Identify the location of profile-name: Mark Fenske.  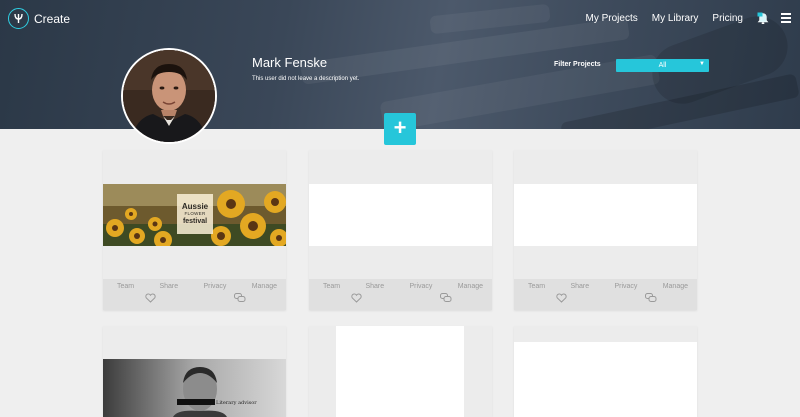
(290, 62).